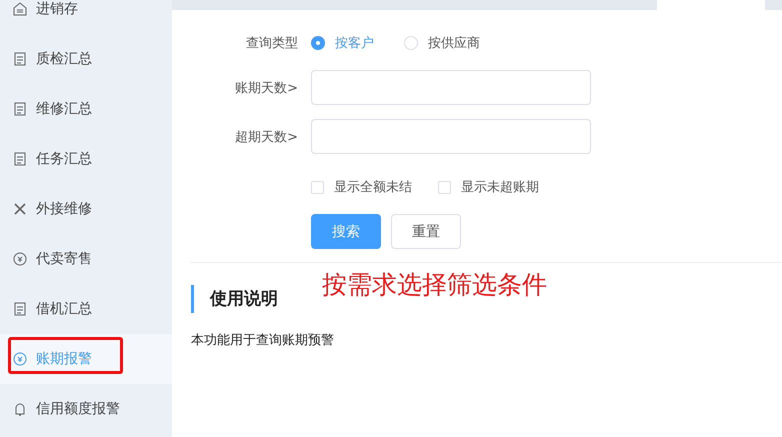  Describe the element at coordinates (318, 43) in the screenshot. I see `radio-button` at that location.